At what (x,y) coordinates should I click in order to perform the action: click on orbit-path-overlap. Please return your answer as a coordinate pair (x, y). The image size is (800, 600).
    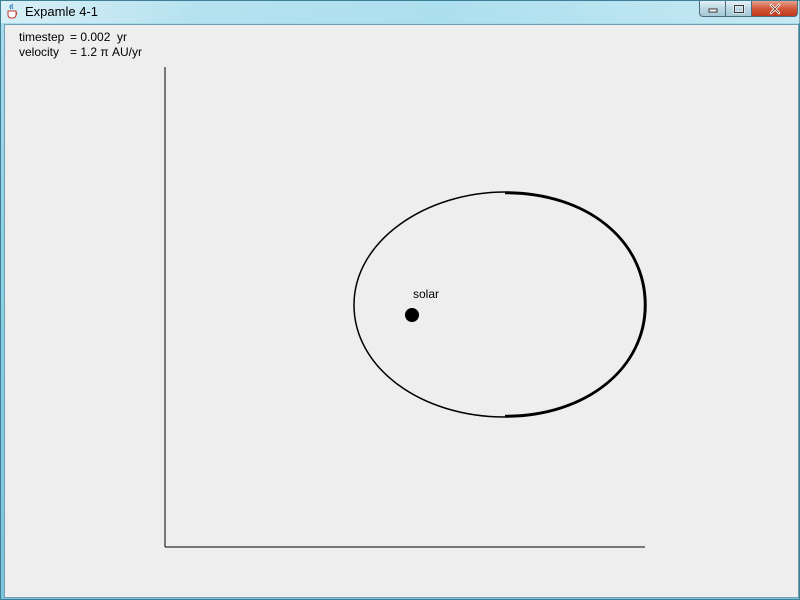
    Looking at the image, I should click on (575, 304).